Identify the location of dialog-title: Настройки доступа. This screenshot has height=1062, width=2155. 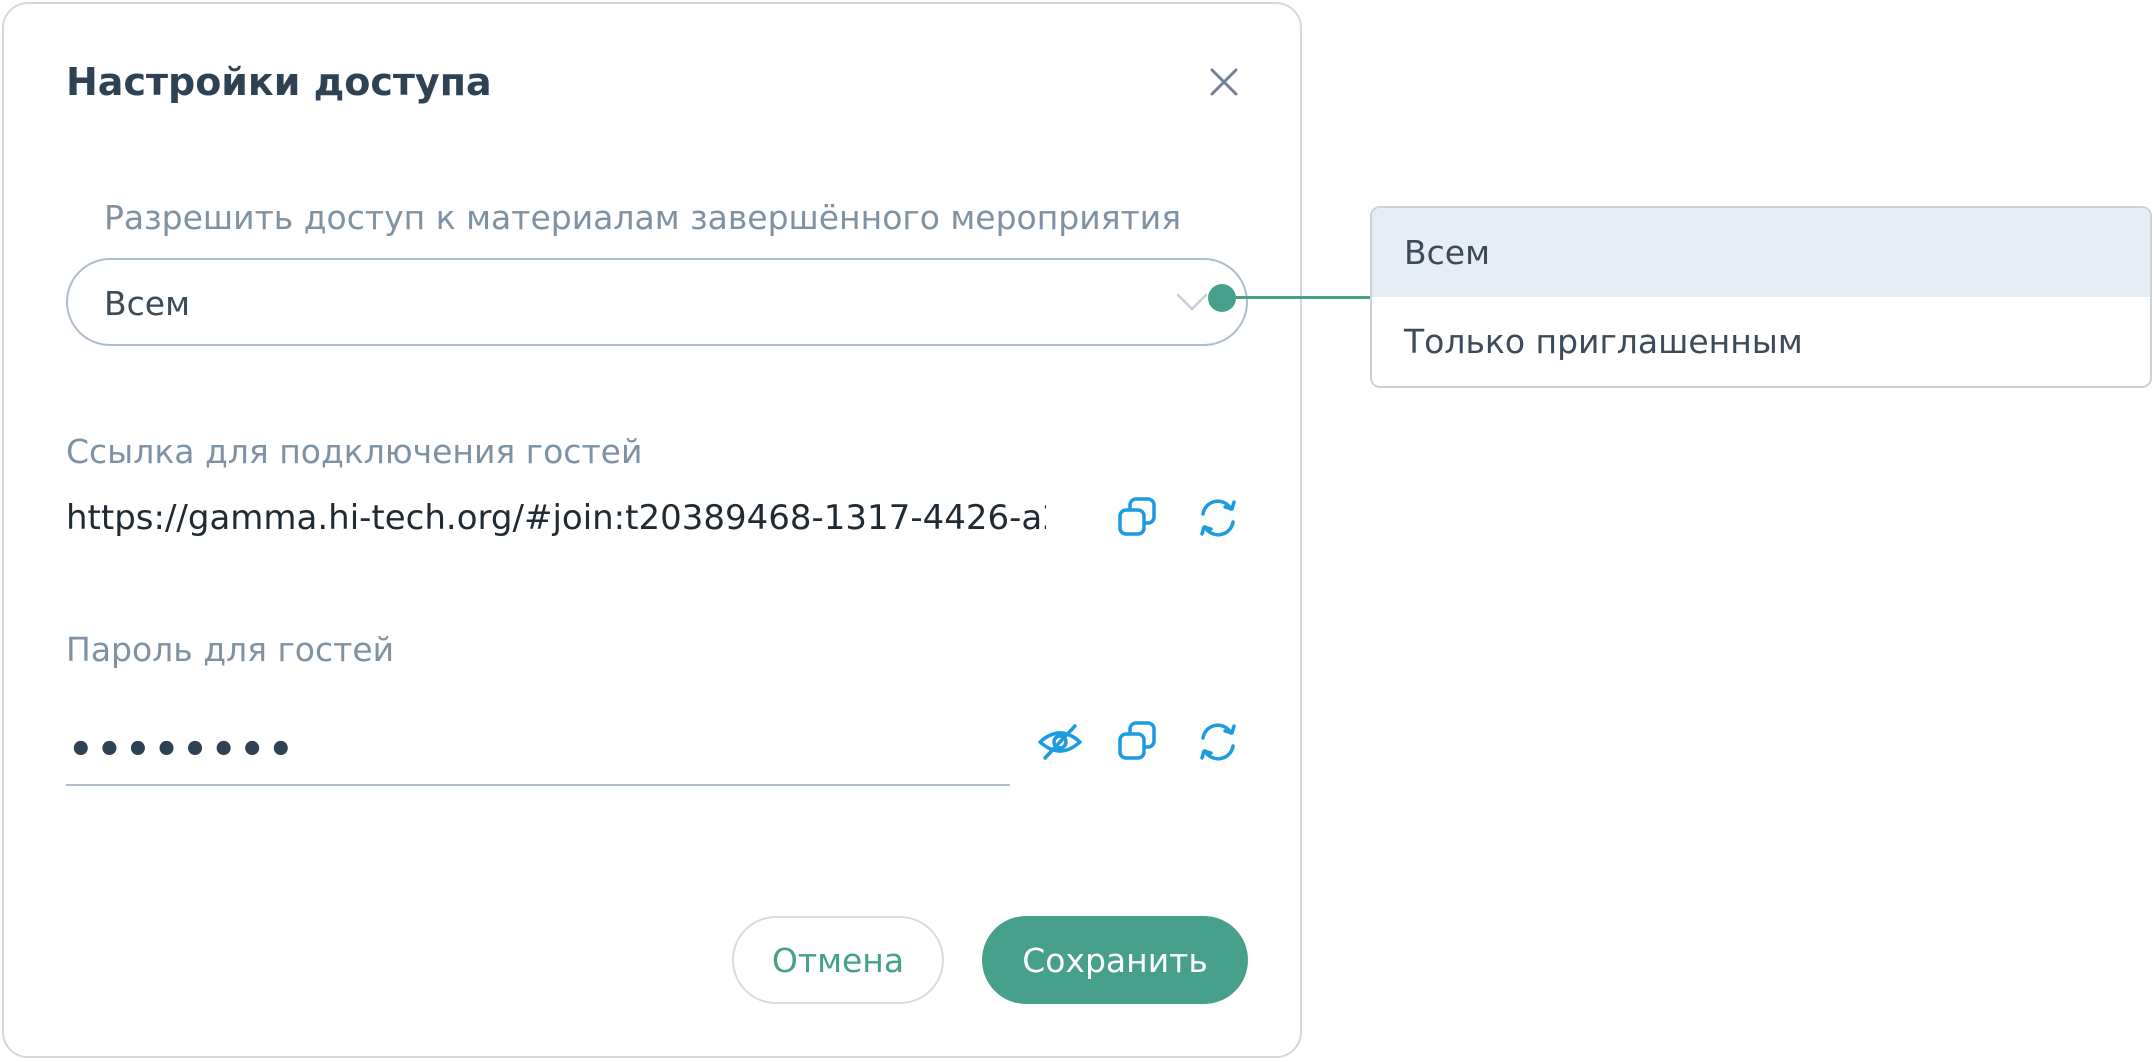
(279, 82).